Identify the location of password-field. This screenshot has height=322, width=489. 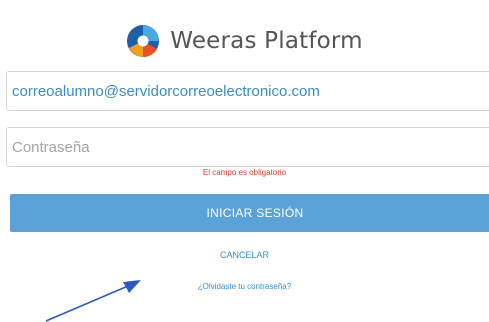
(247, 147).